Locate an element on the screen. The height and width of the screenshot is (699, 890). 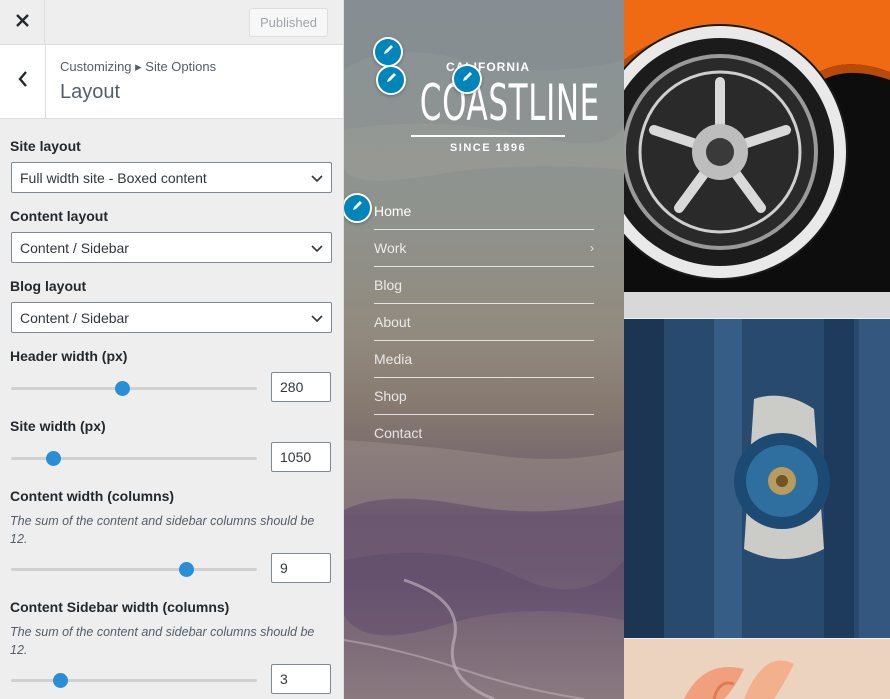
section-title: Layout is located at coordinates (90, 92).